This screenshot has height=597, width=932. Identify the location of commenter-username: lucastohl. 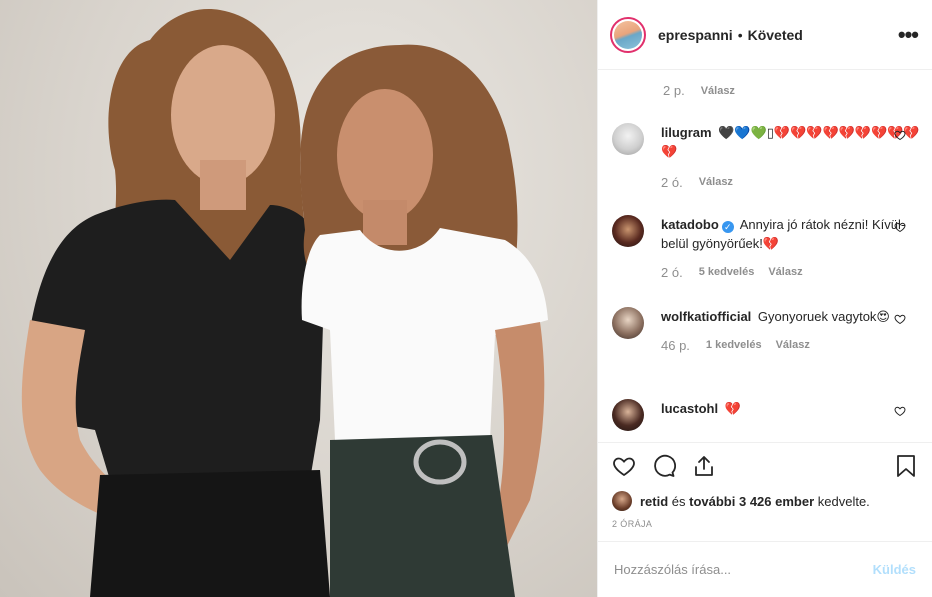
(689, 408).